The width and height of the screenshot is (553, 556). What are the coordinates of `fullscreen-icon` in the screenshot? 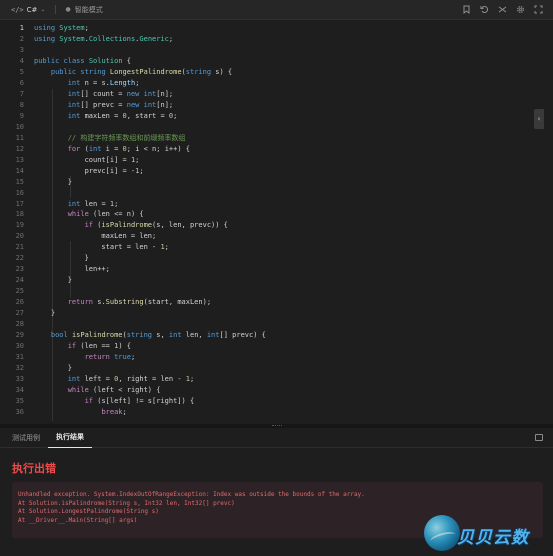 It's located at (538, 9).